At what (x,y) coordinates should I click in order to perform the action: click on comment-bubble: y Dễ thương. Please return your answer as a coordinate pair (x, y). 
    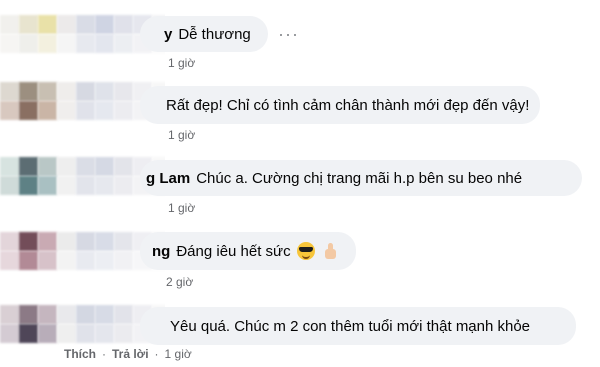
    Looking at the image, I should click on (204, 34).